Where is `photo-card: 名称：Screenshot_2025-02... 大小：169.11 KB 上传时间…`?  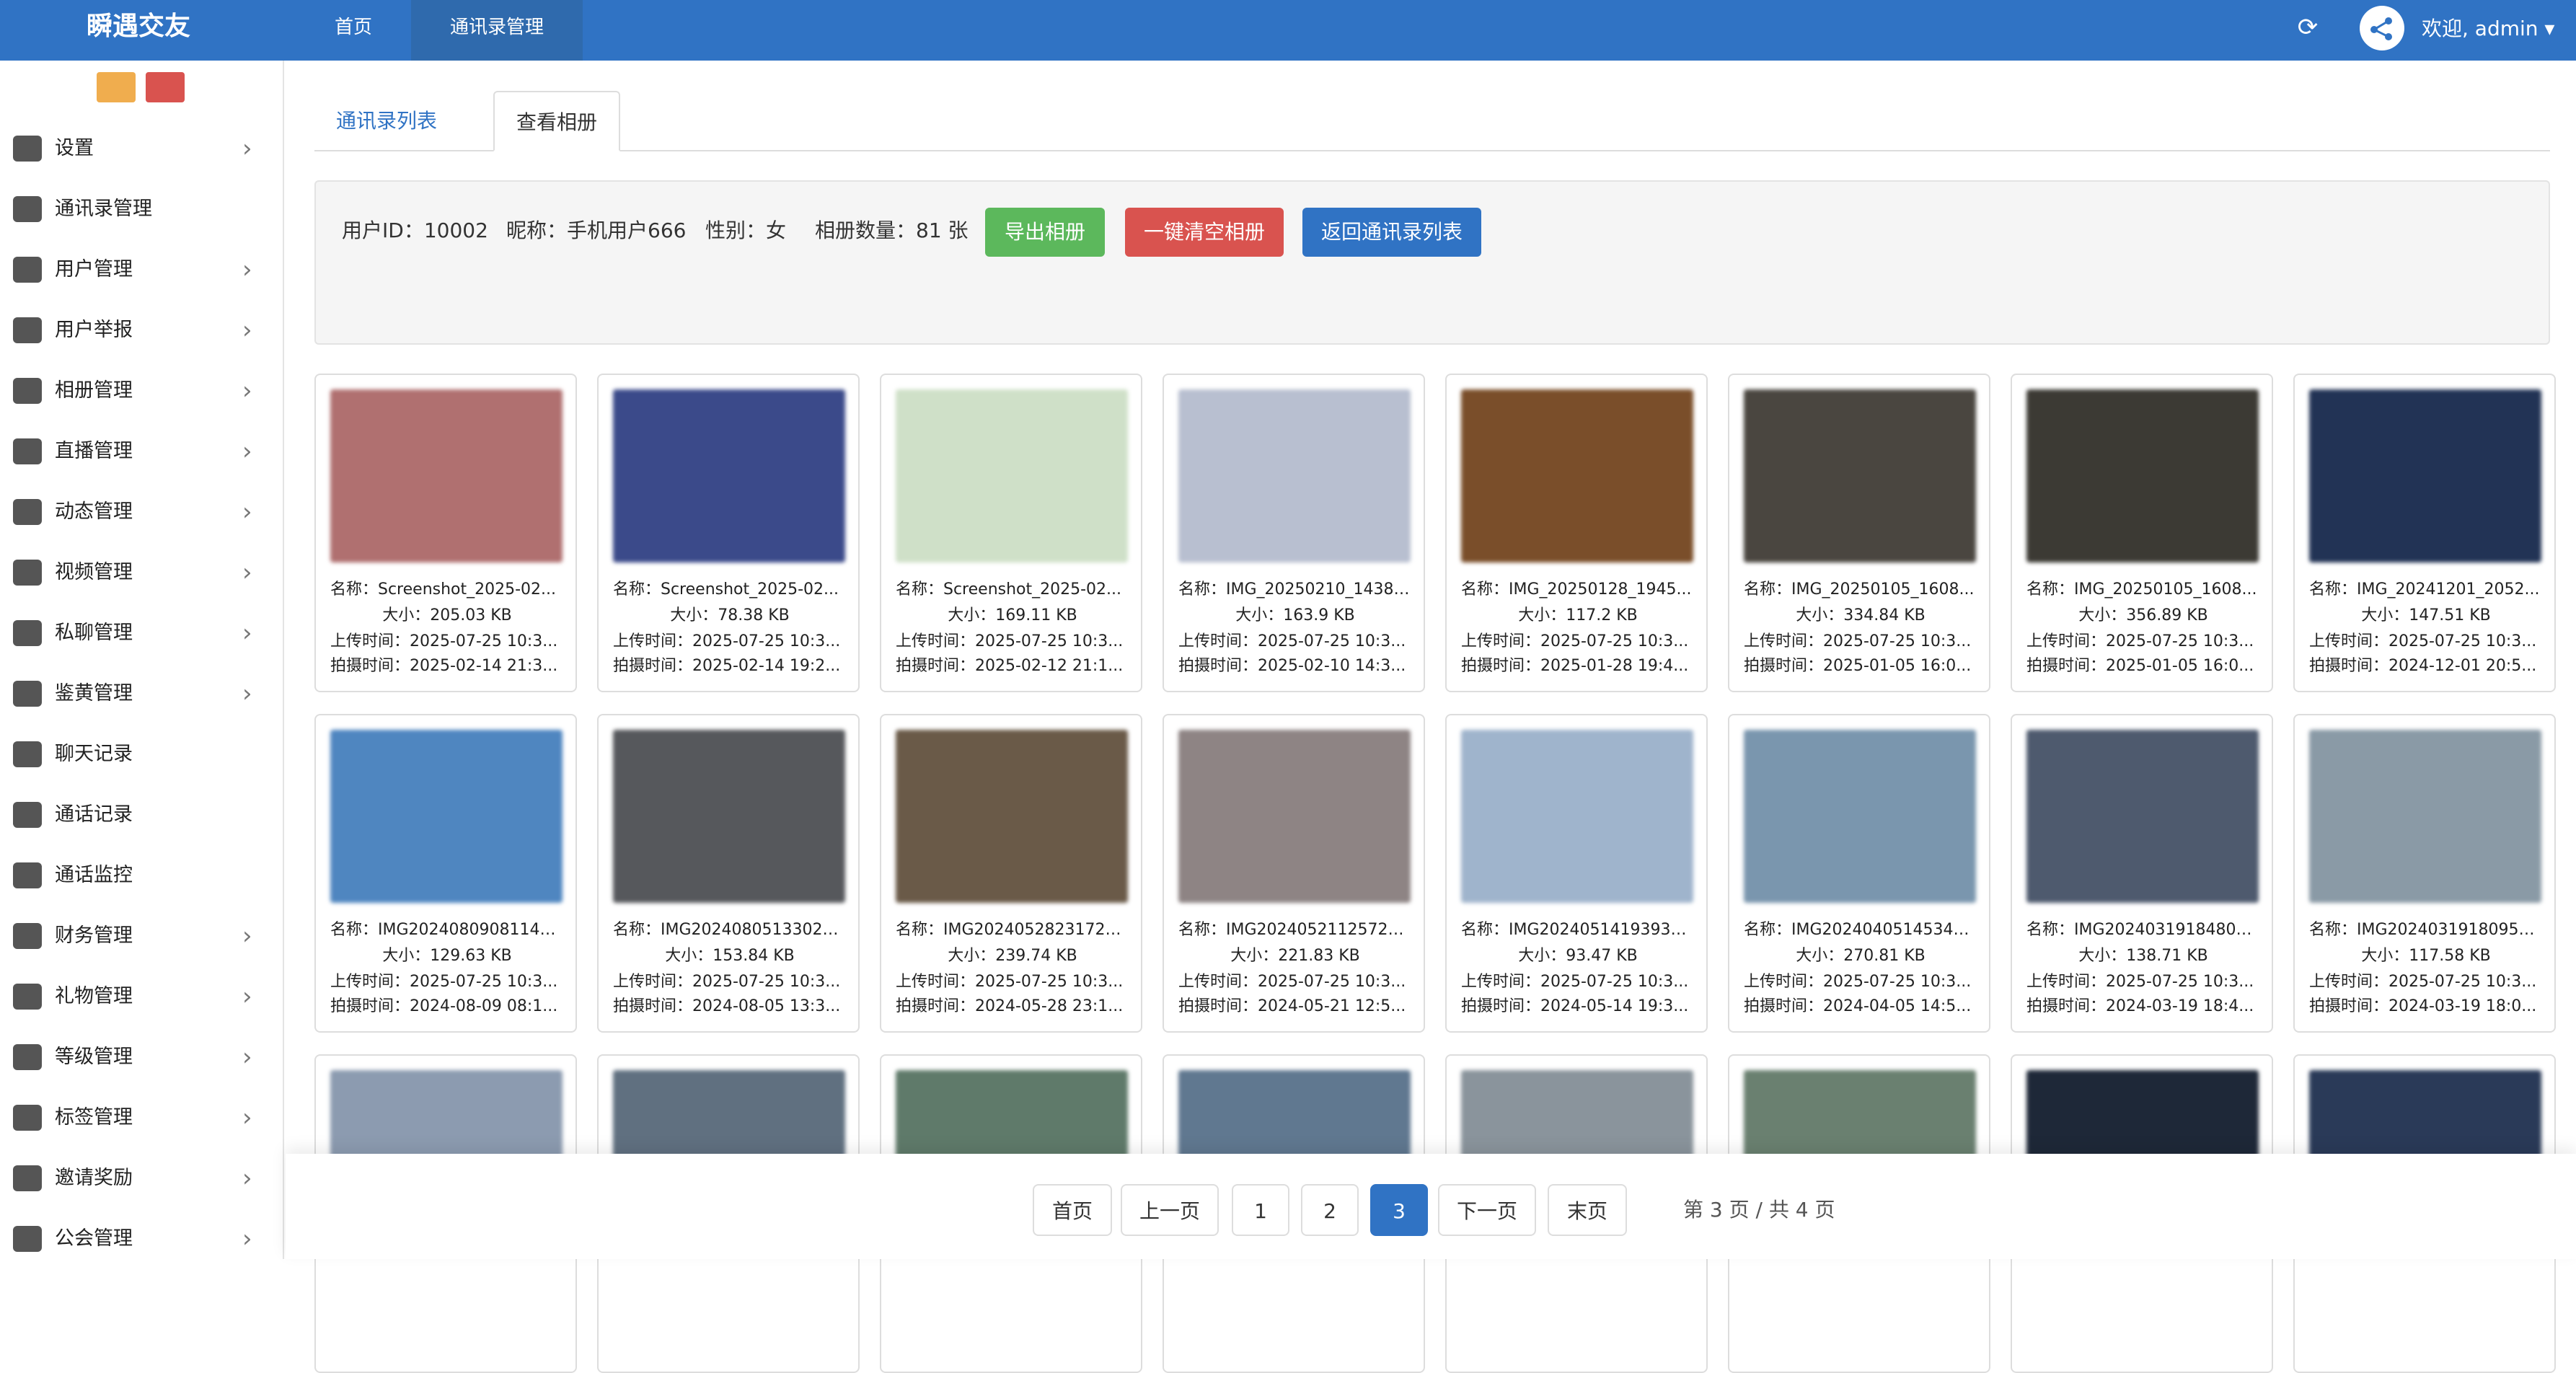 photo-card: 名称：Screenshot_2025-02... 大小：169.11 KB 上传时间… is located at coordinates (1011, 533).